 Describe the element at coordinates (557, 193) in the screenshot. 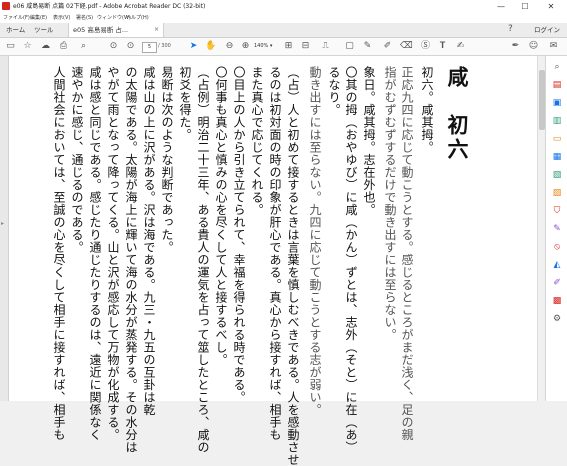

I see `scan-ocr-icon: ▨` at that location.